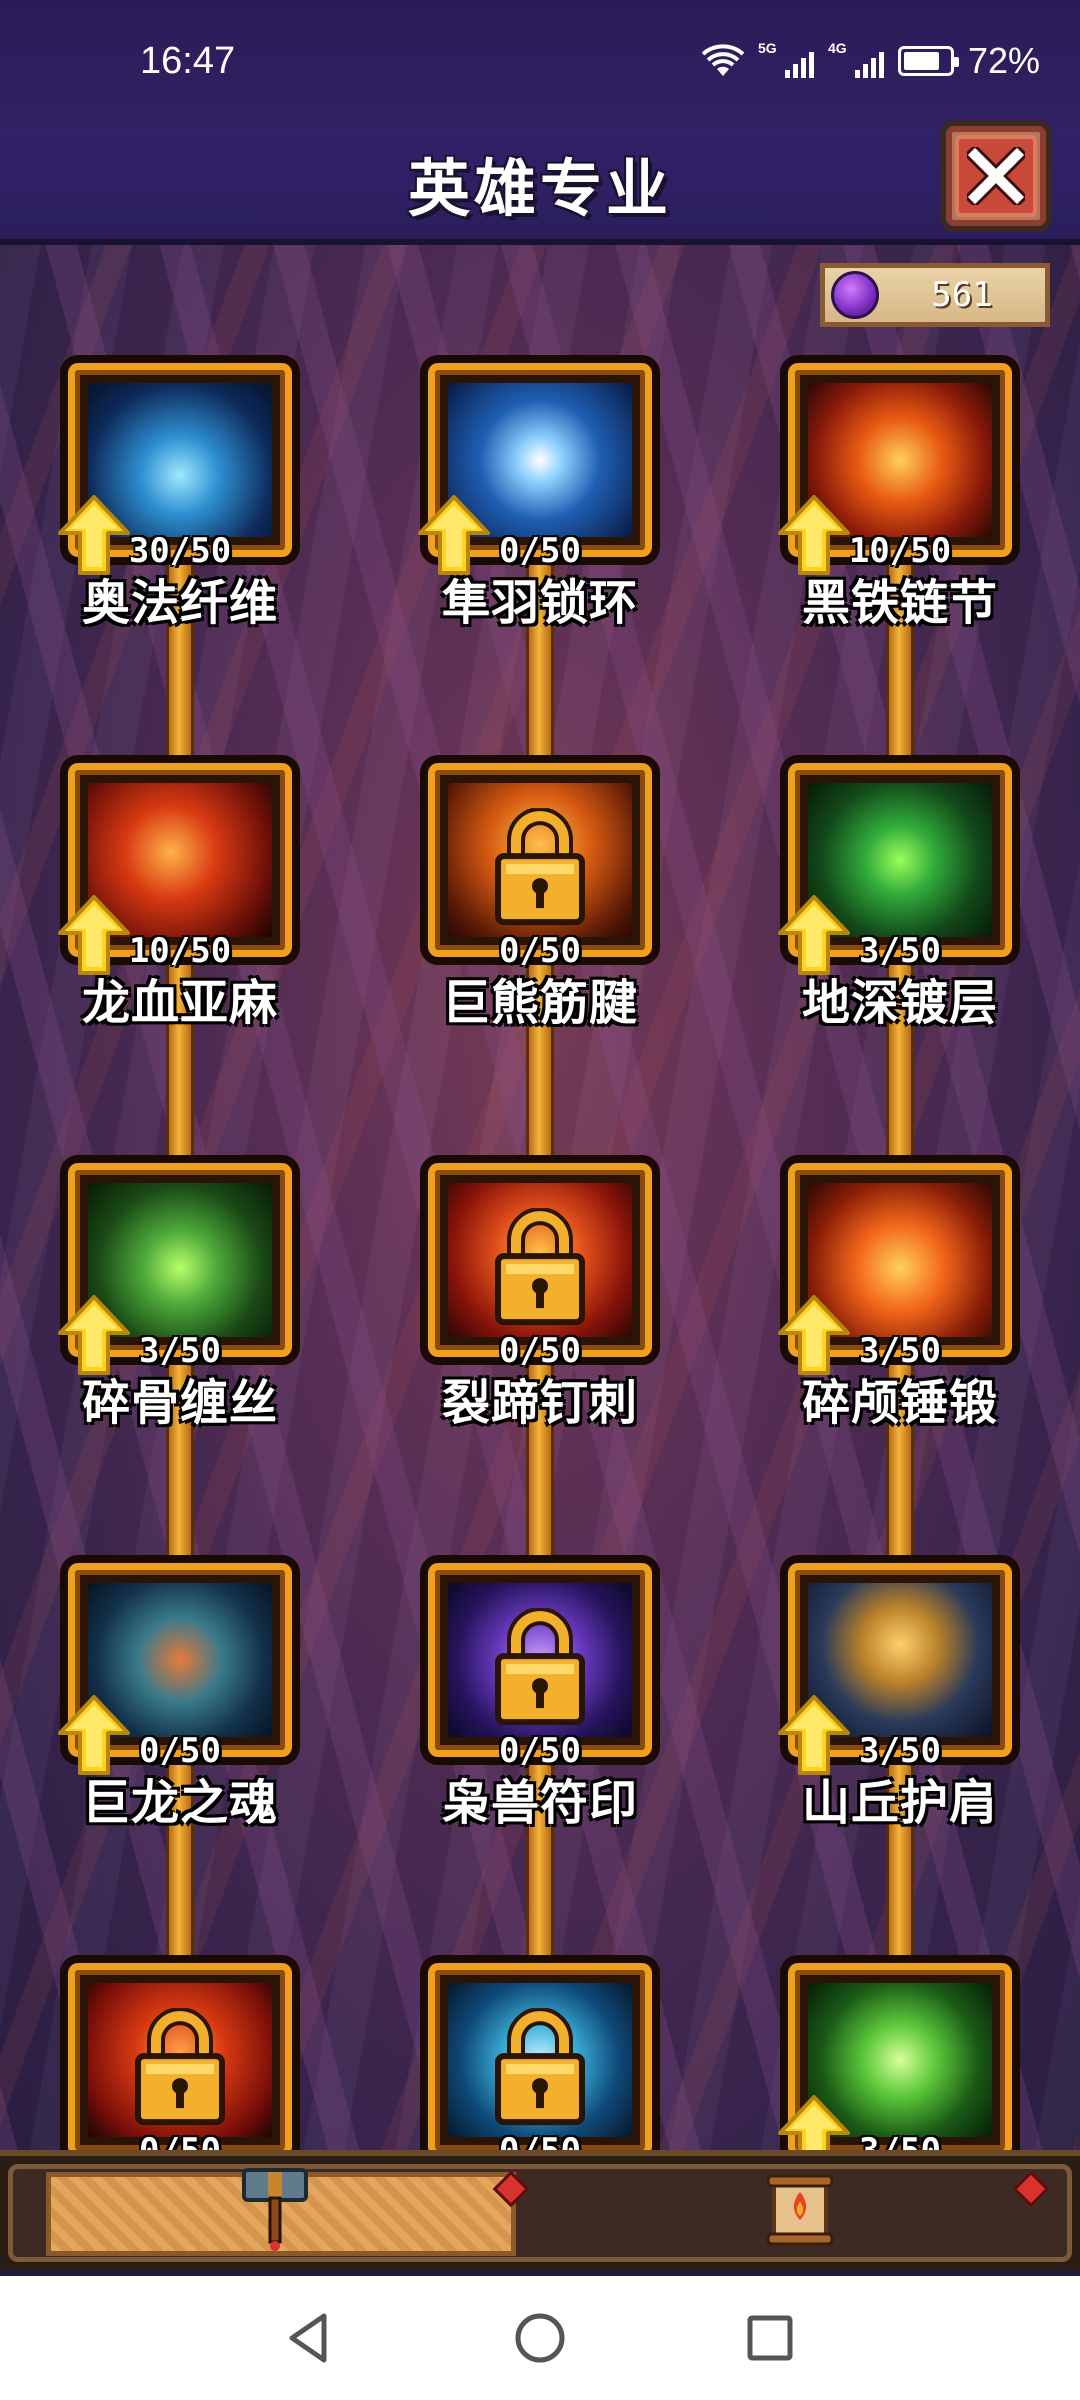 Image resolution: width=1080 pixels, height=2400 pixels. Describe the element at coordinates (539, 1803) in the screenshot. I see `skill-name: 枭兽符印` at that location.